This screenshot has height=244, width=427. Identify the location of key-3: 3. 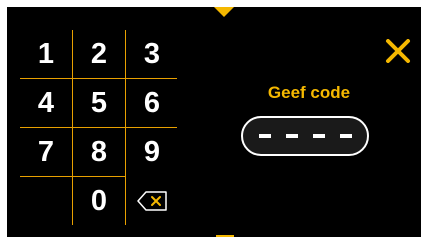
(152, 54).